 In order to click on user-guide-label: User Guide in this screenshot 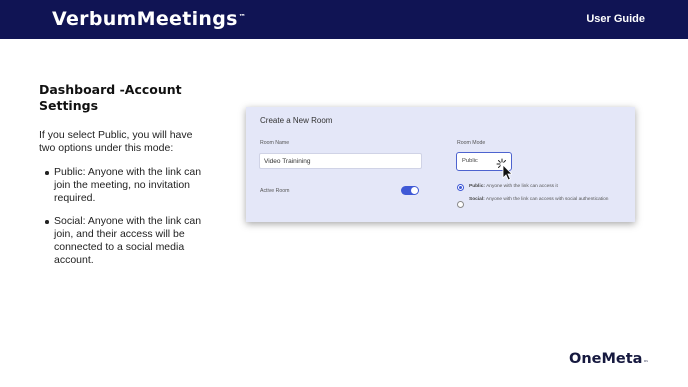, I will do `click(615, 19)`.